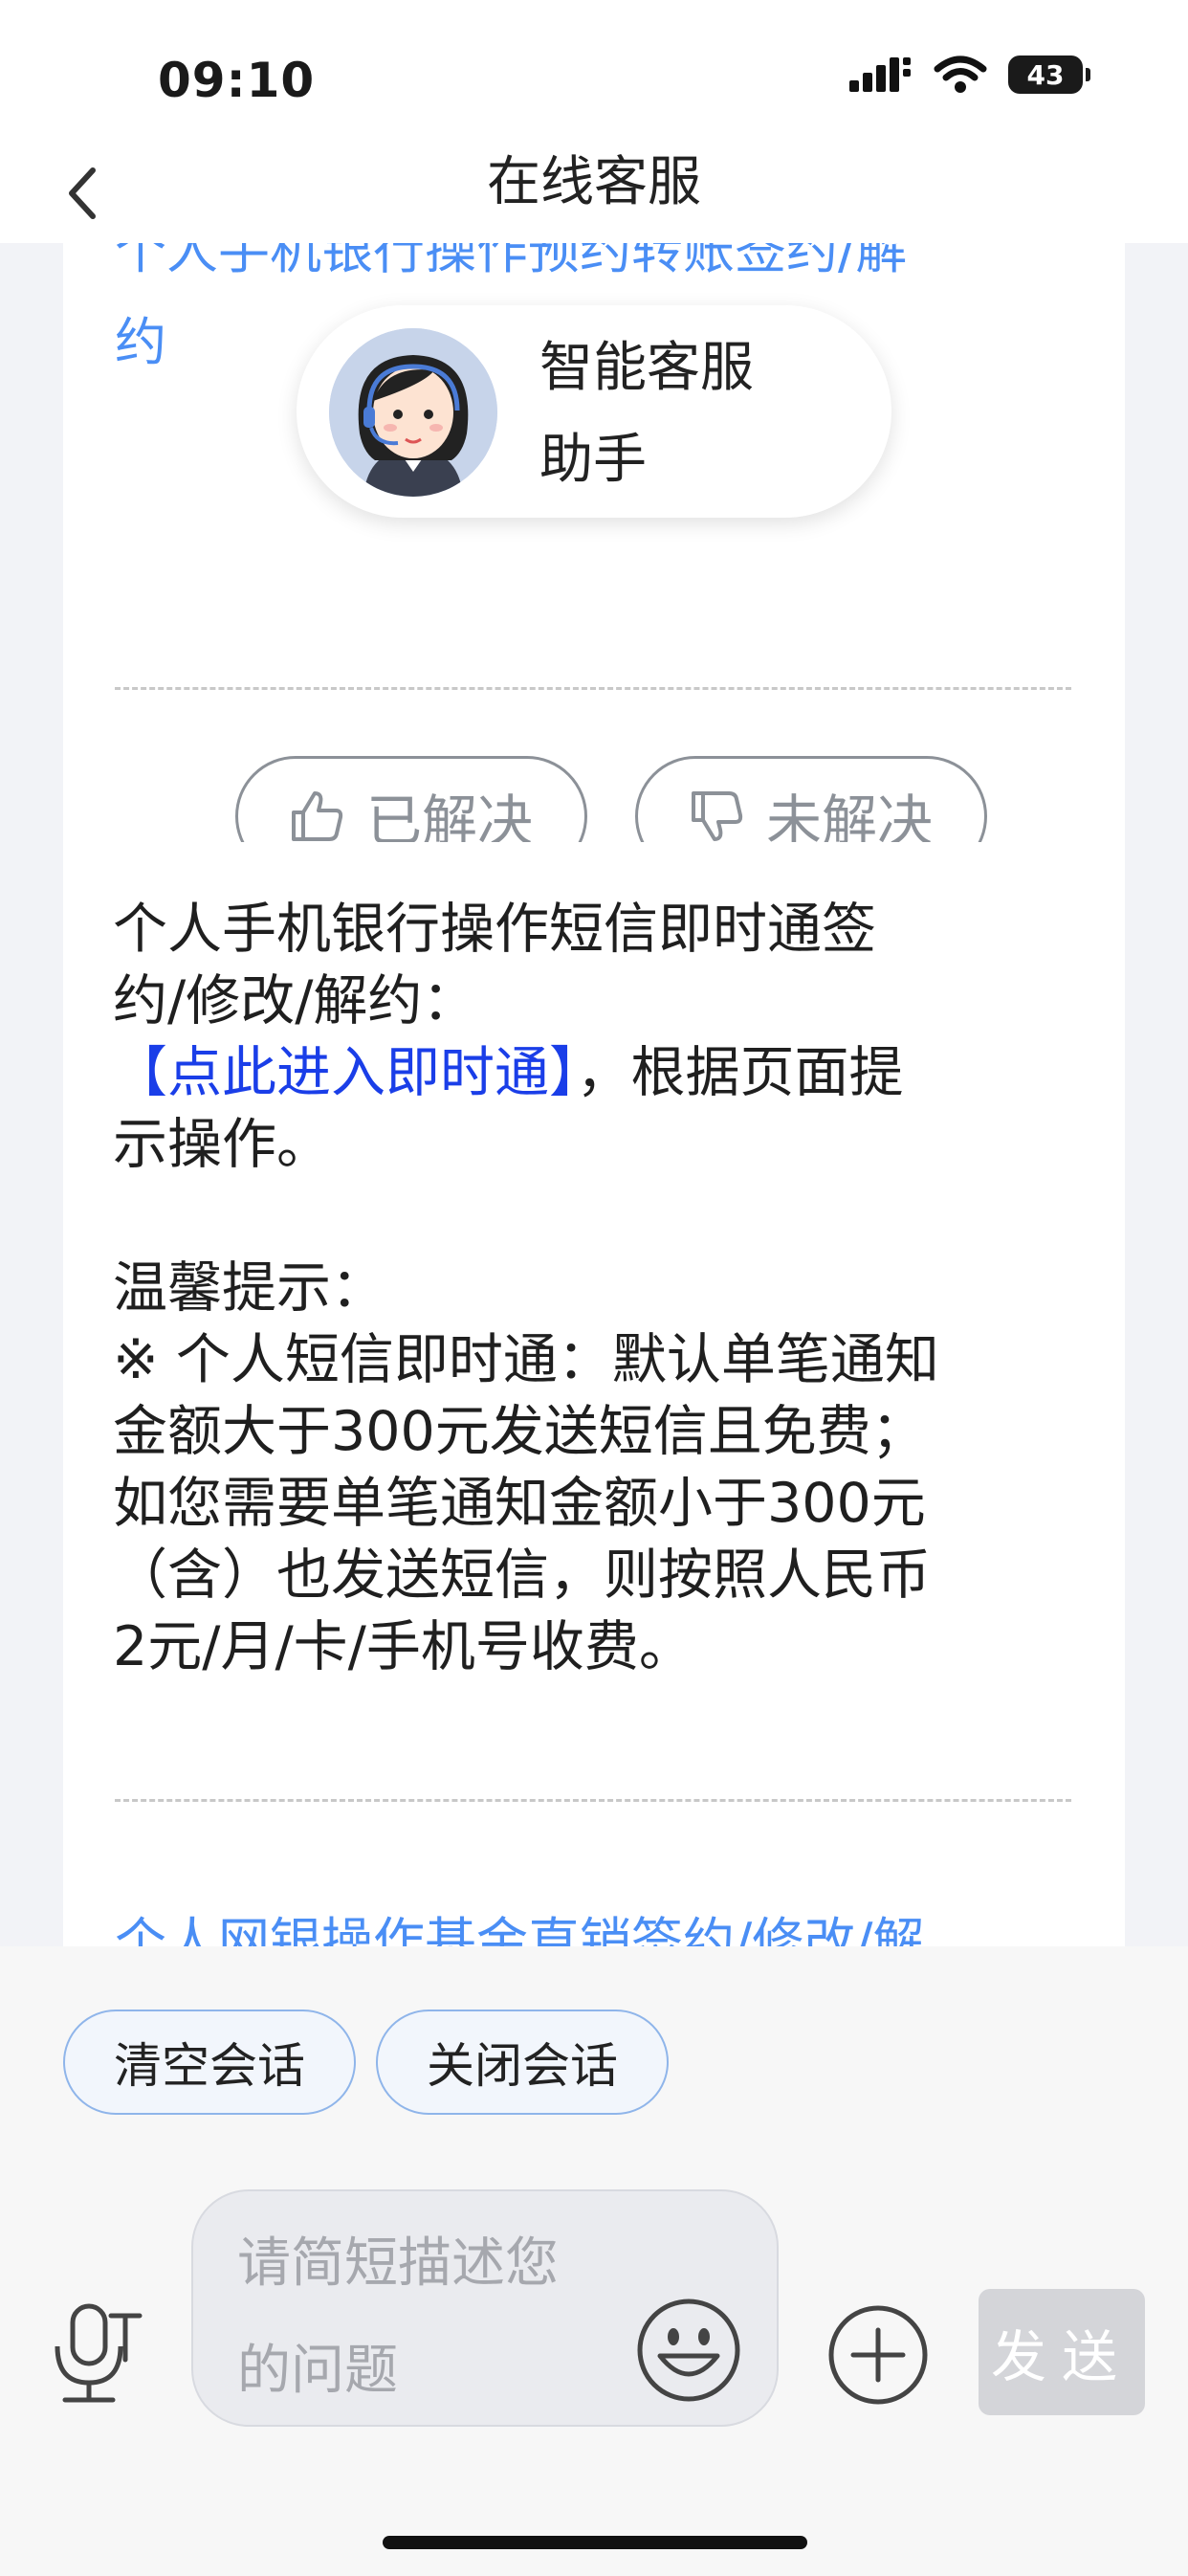  I want to click on status-icons: 43, so click(969, 75).